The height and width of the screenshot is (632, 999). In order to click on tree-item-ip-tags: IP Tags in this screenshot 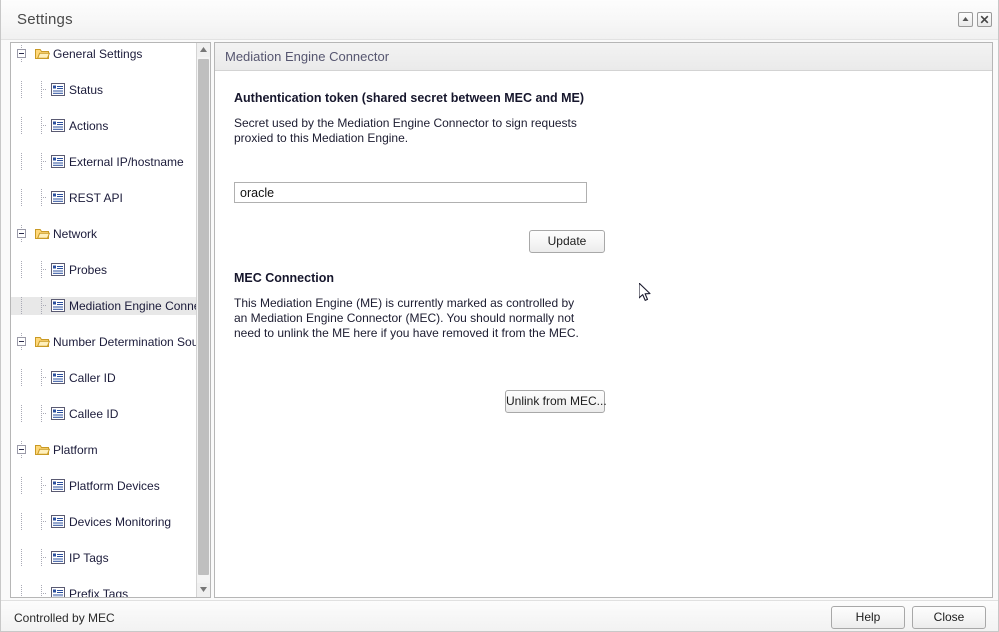, I will do `click(104, 558)`.